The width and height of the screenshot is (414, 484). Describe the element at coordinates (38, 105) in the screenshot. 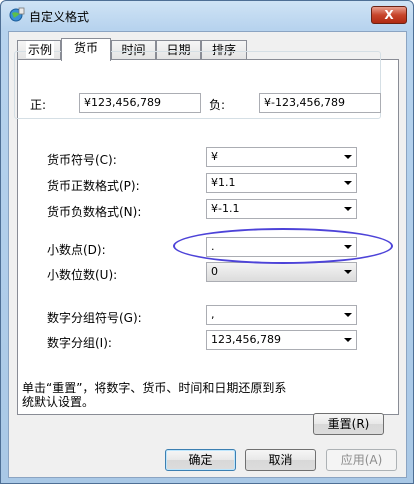

I see `positive-label: 正:` at that location.